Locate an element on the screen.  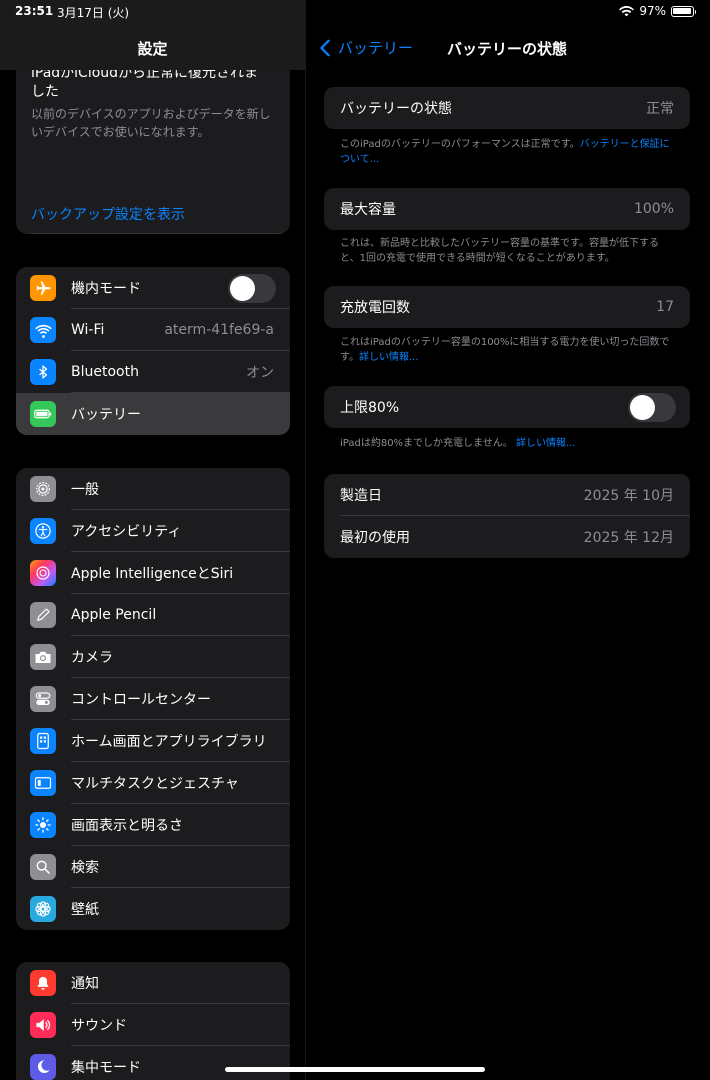
sidebar-item-display-brightness: 画面表示と明るさ is located at coordinates (153, 825).